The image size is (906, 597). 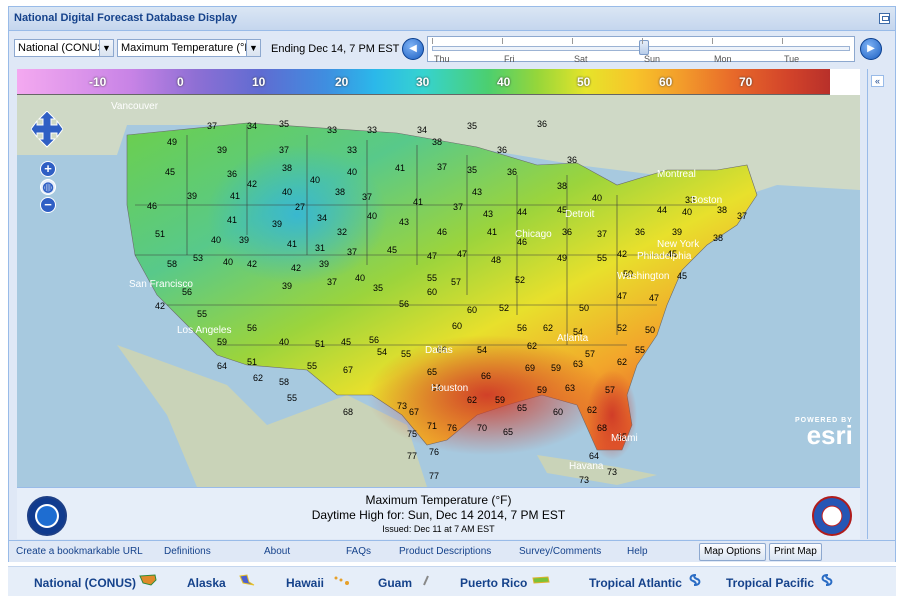 I want to click on temp-value: 43, so click(x=488, y=214).